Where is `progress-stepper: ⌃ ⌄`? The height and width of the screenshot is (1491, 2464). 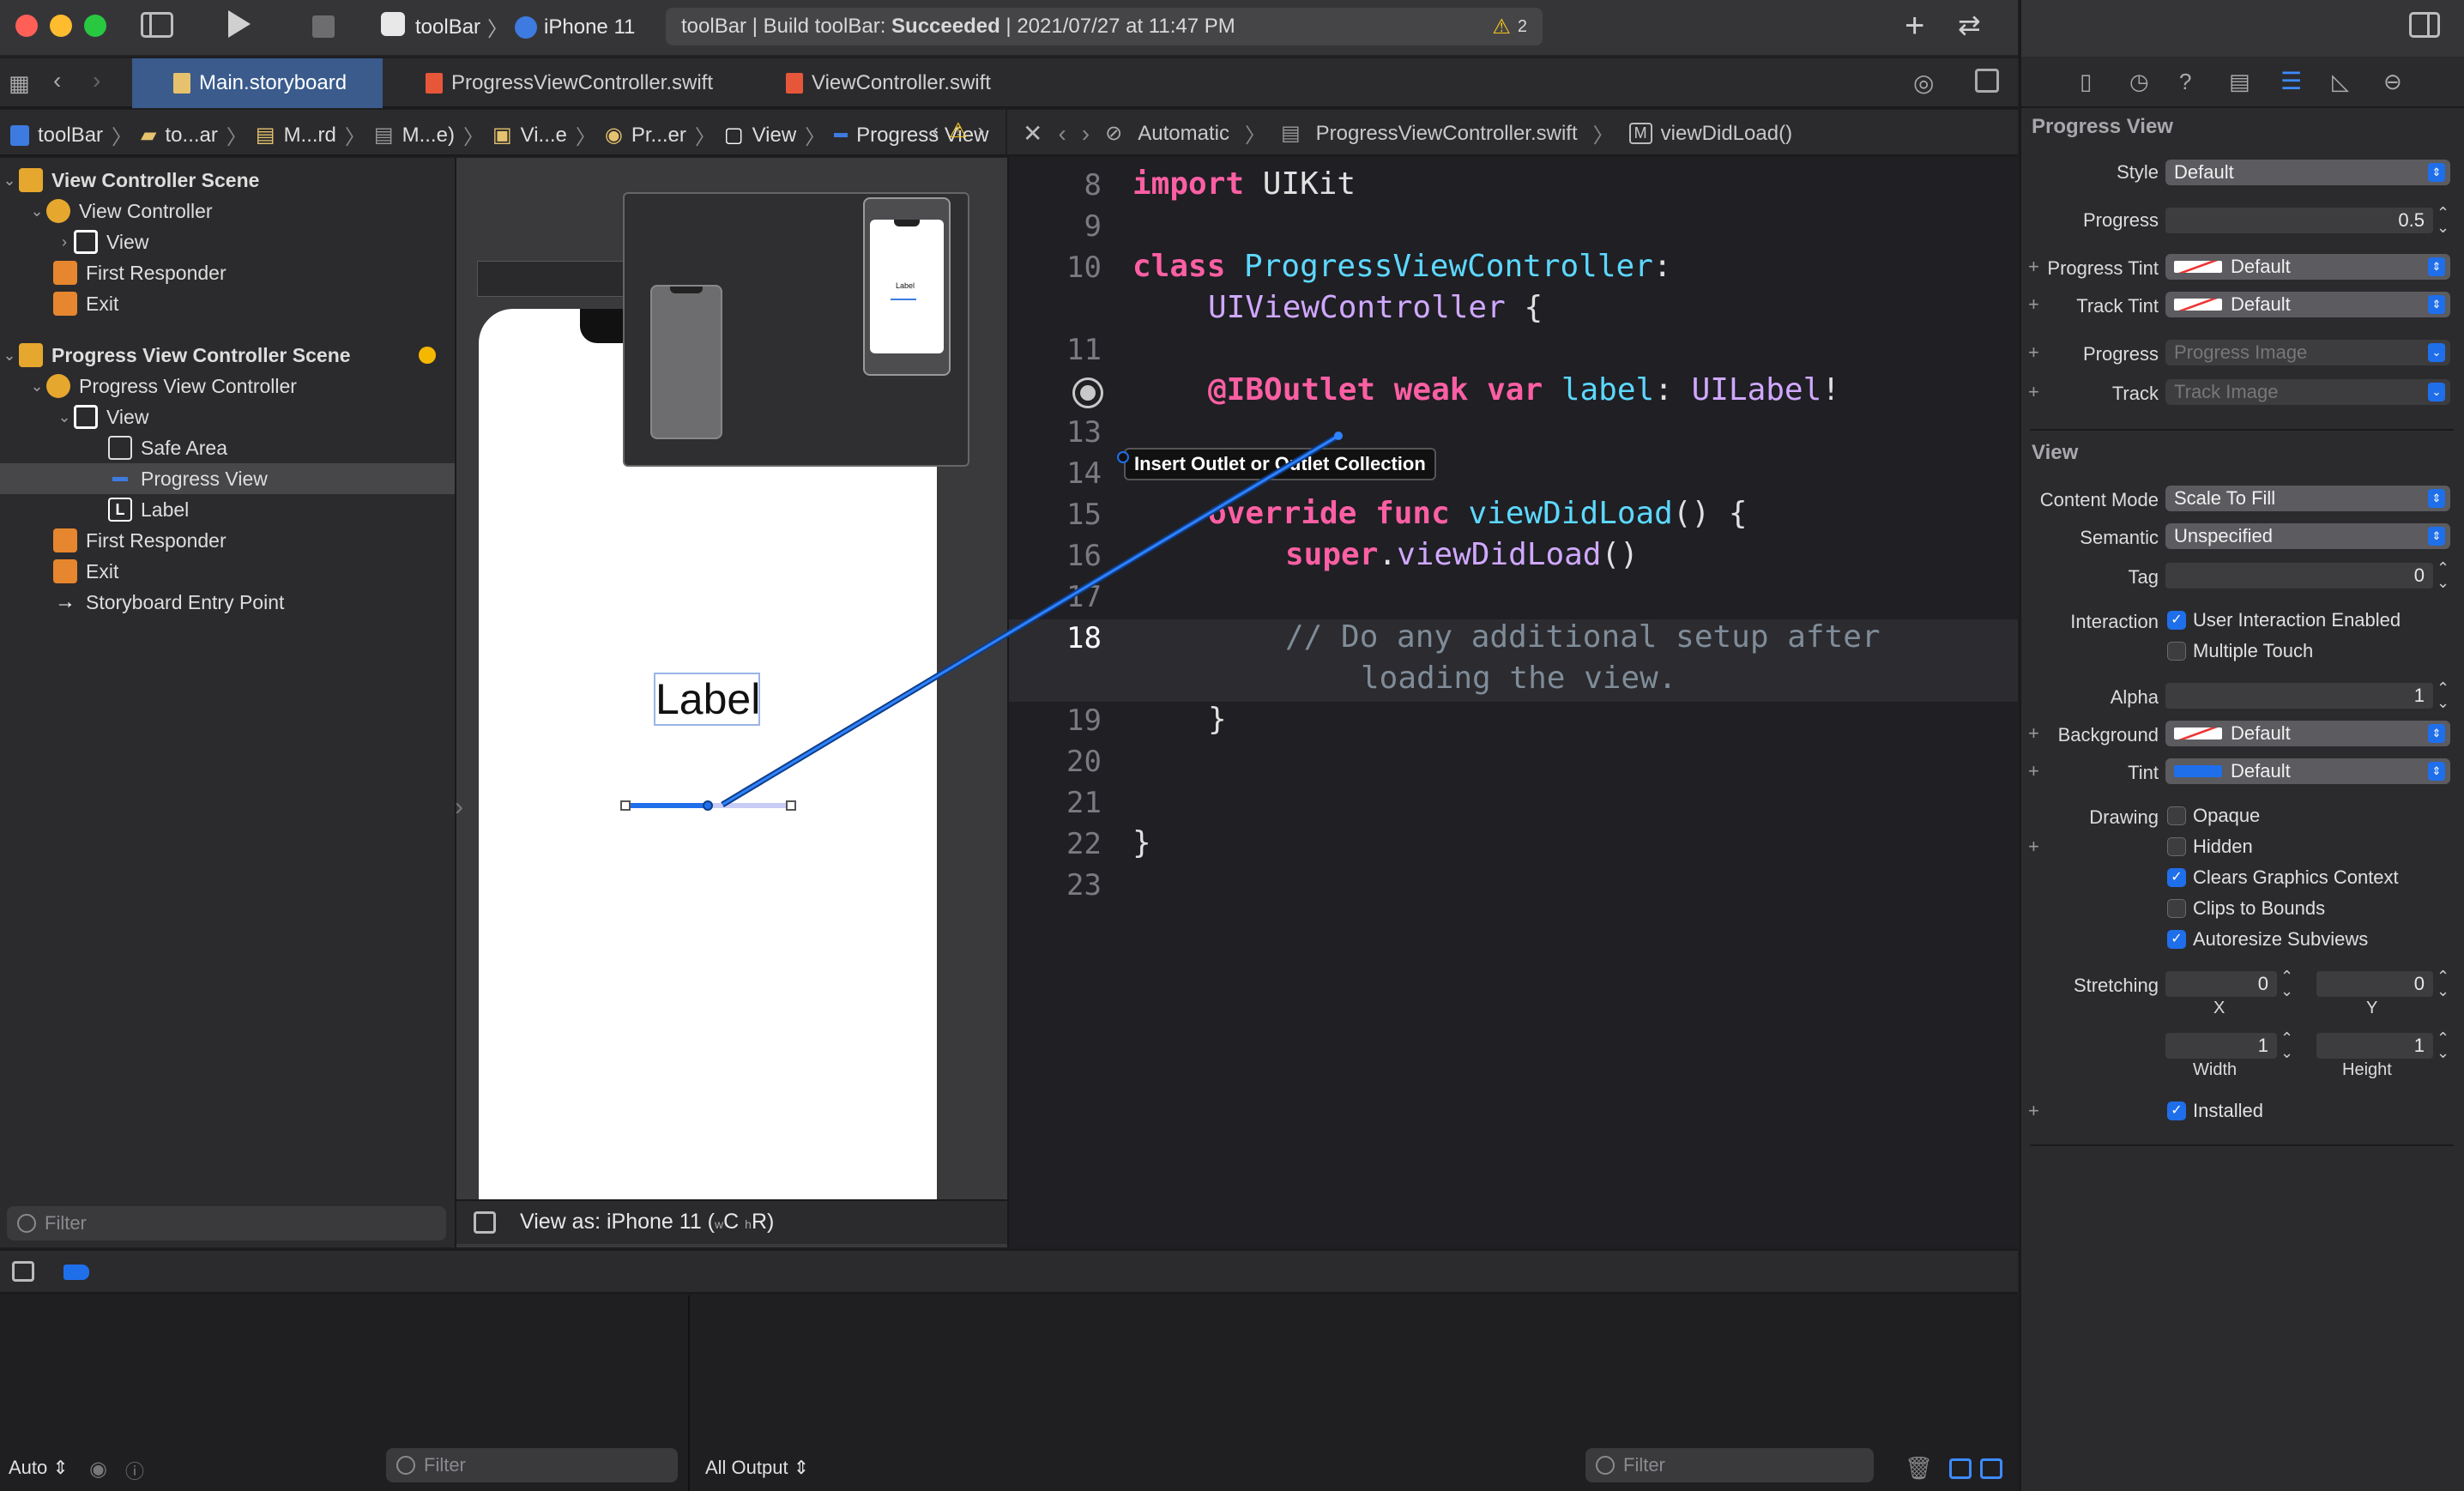 progress-stepper: ⌃ ⌄ is located at coordinates (2443, 220).